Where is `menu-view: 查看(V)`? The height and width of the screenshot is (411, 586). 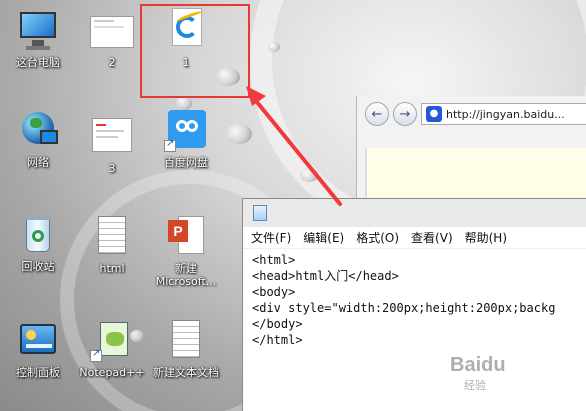 menu-view: 查看(V) is located at coordinates (432, 237).